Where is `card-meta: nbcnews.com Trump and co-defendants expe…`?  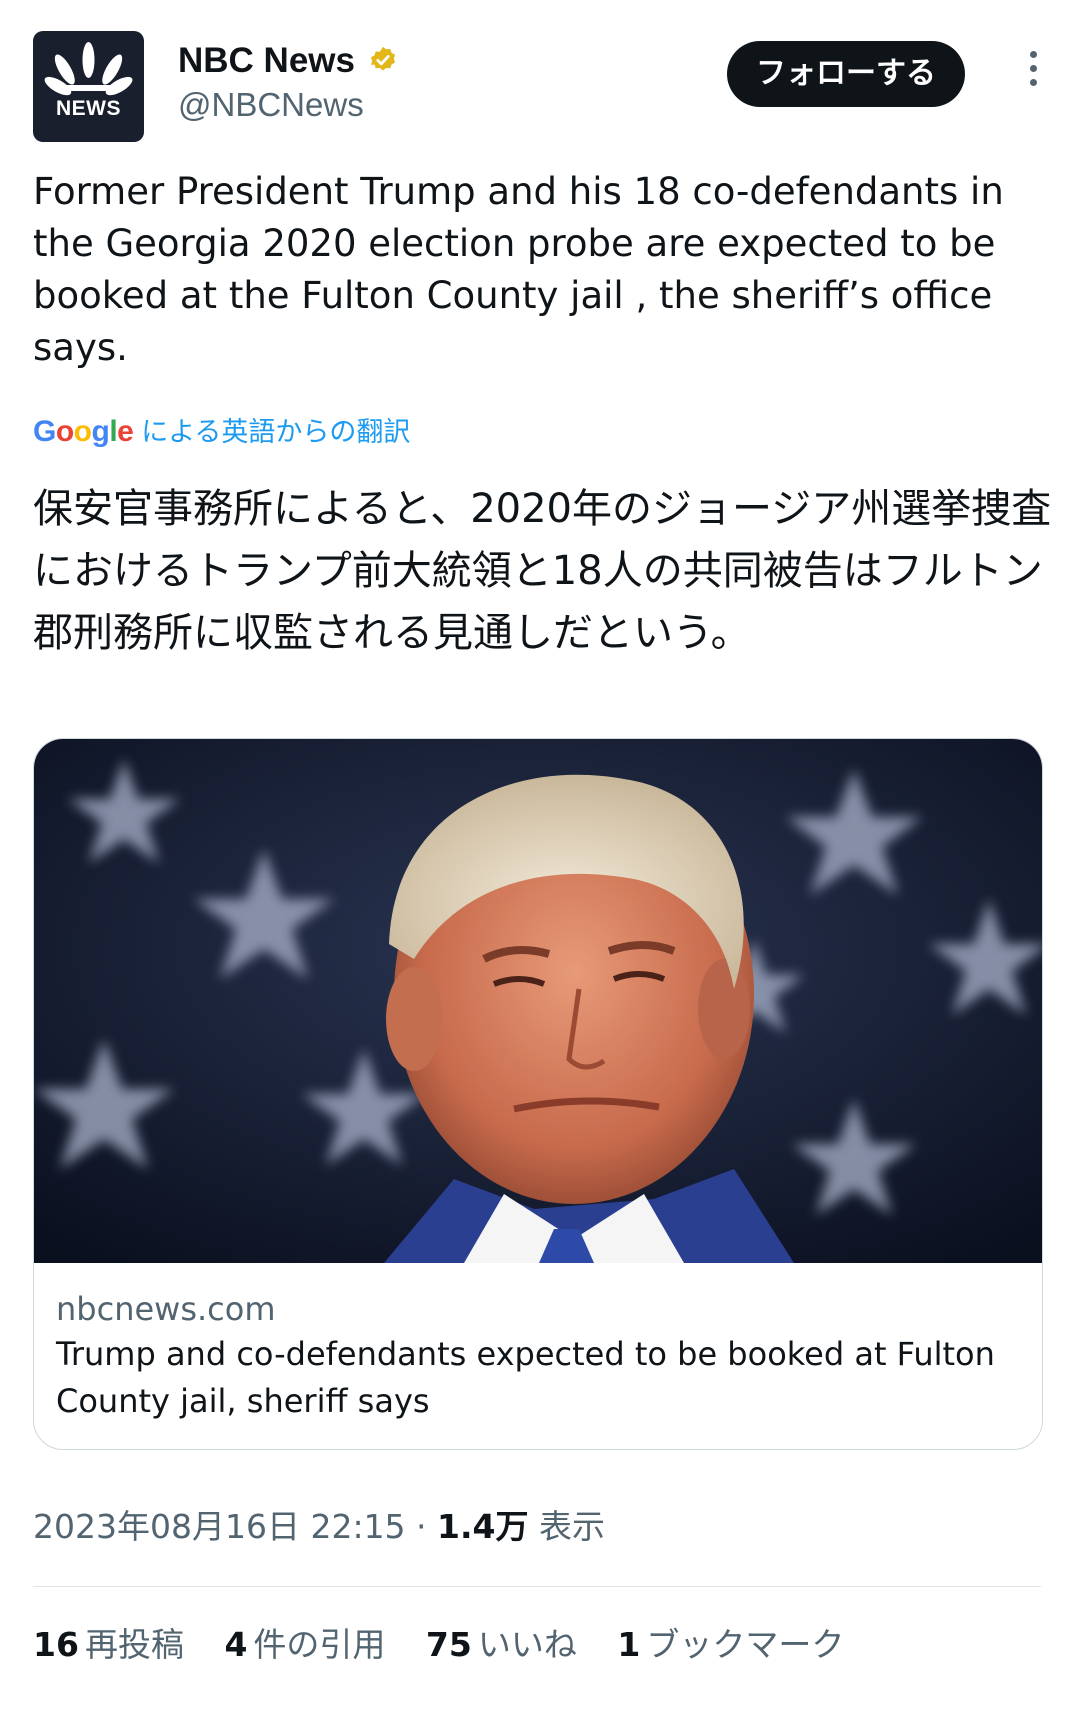 card-meta: nbcnews.com Trump and co-defendants expe… is located at coordinates (541, 1356).